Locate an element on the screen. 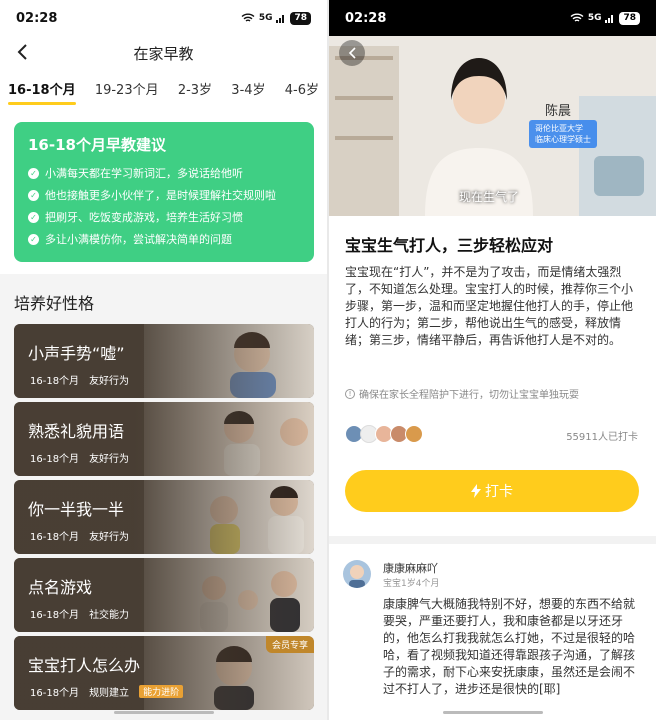 The height and width of the screenshot is (720, 656). card-title: 小声手势“嘘” is located at coordinates (76, 353).